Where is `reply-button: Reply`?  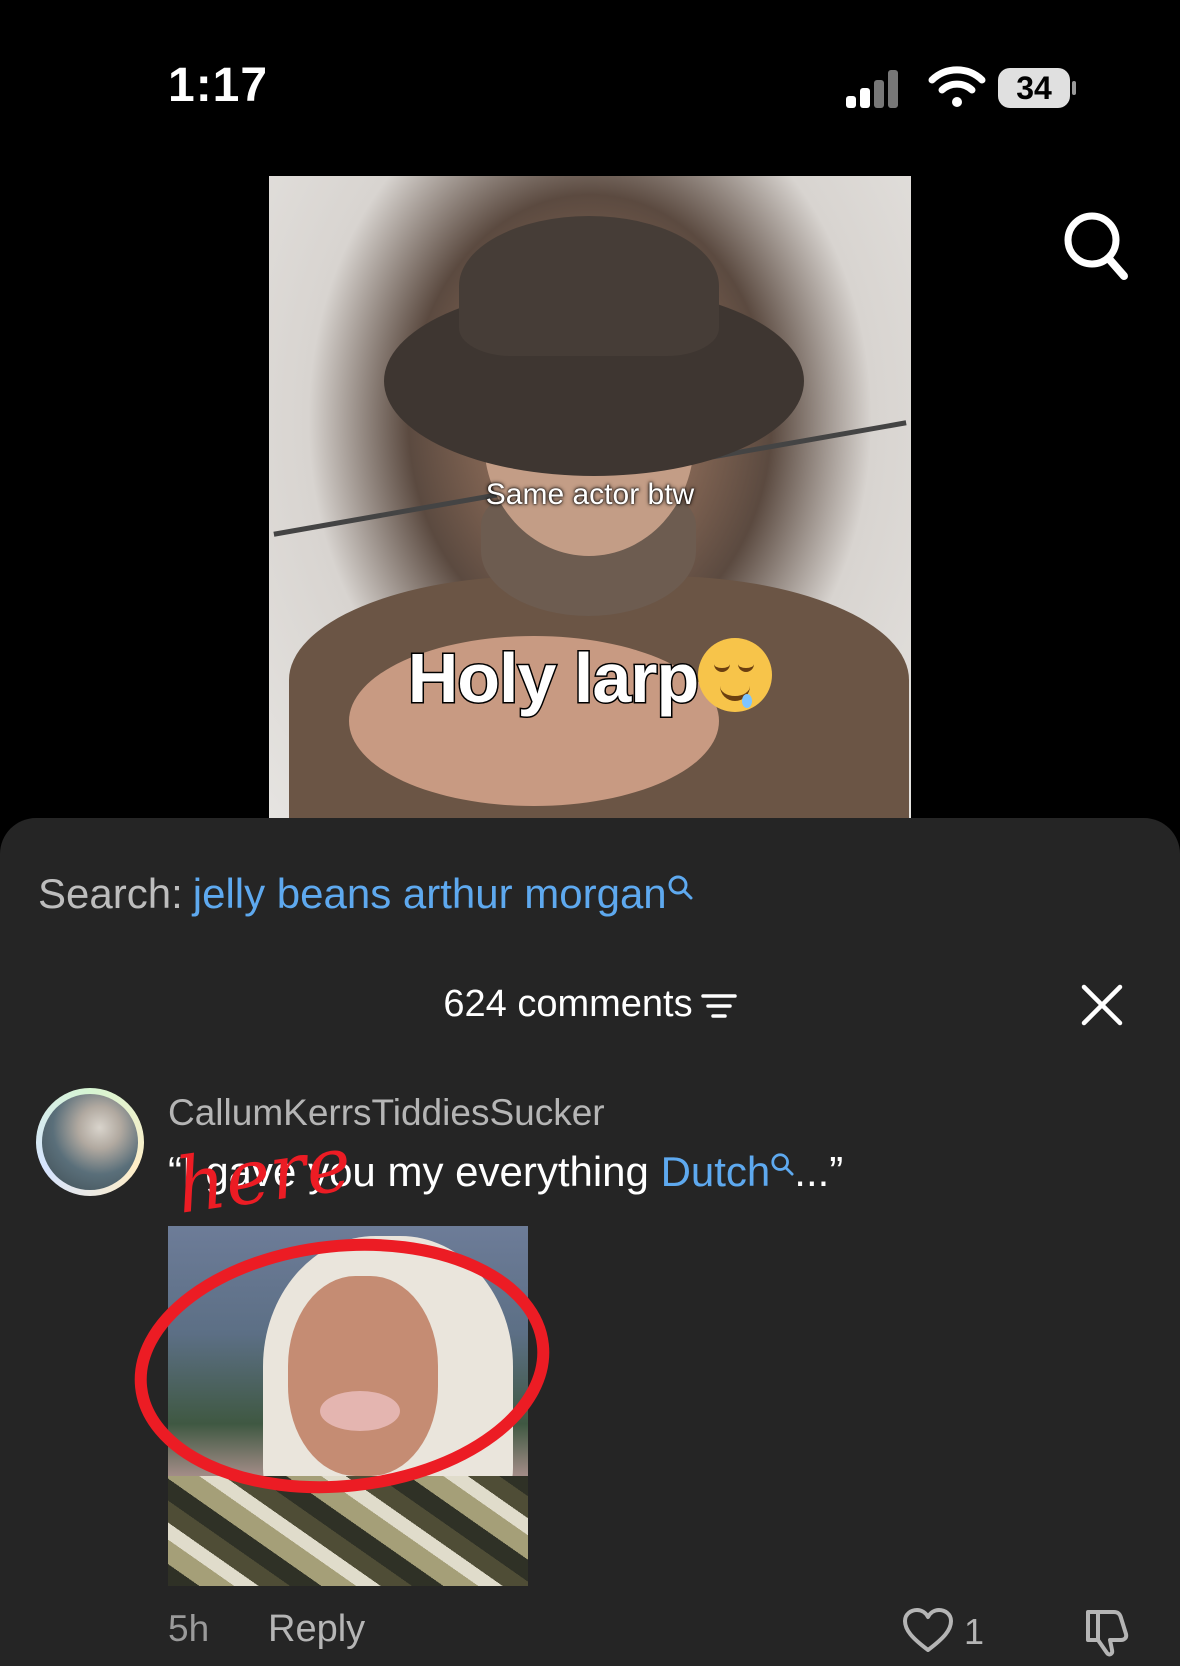
reply-button: Reply is located at coordinates (316, 1629).